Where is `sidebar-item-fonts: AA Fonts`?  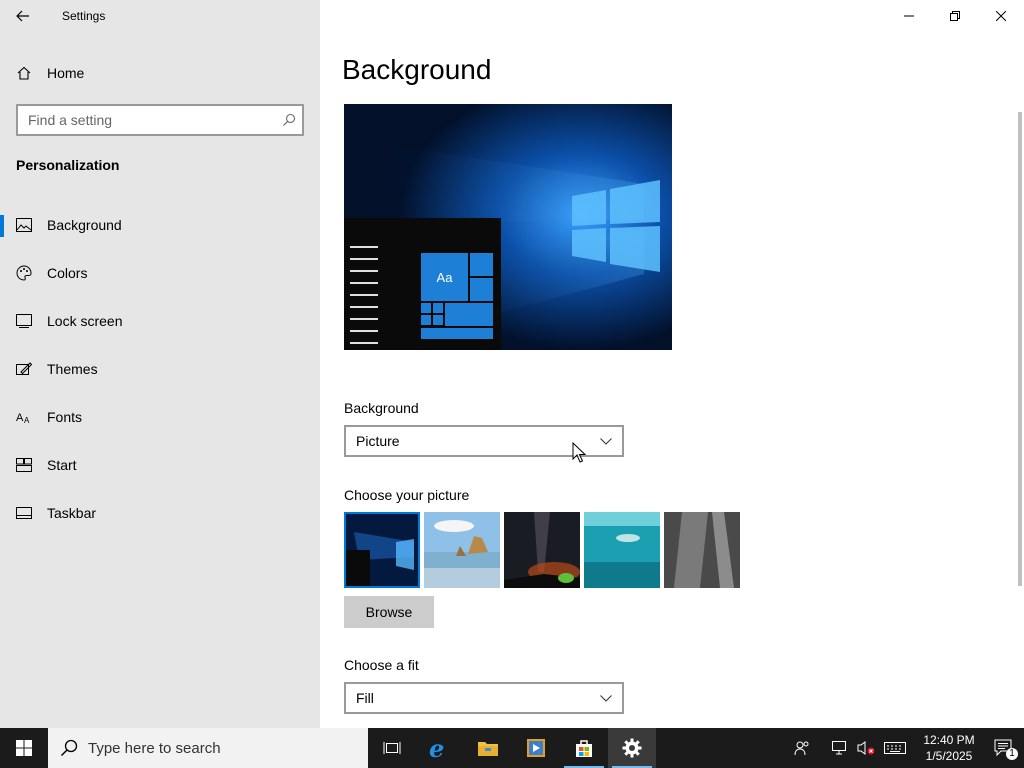 sidebar-item-fonts: AA Fonts is located at coordinates (160, 417).